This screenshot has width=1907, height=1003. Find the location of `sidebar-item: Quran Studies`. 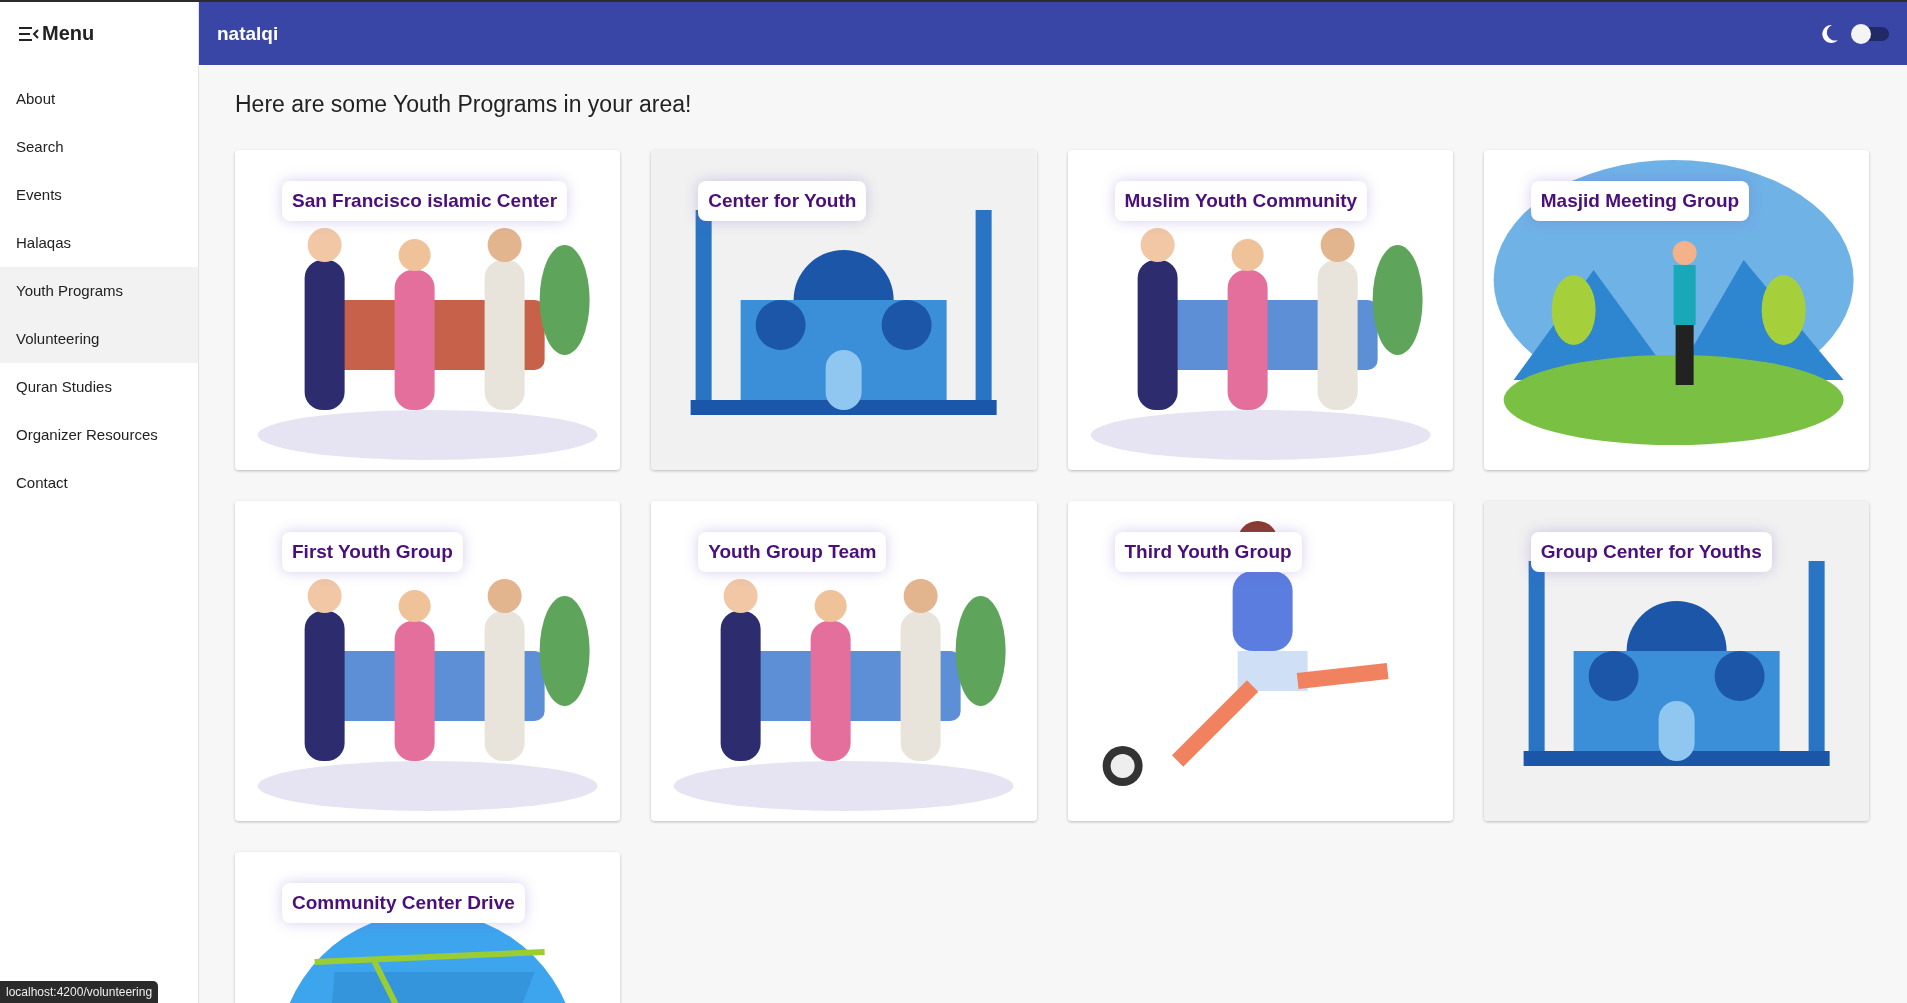

sidebar-item: Quran Studies is located at coordinates (99, 387).